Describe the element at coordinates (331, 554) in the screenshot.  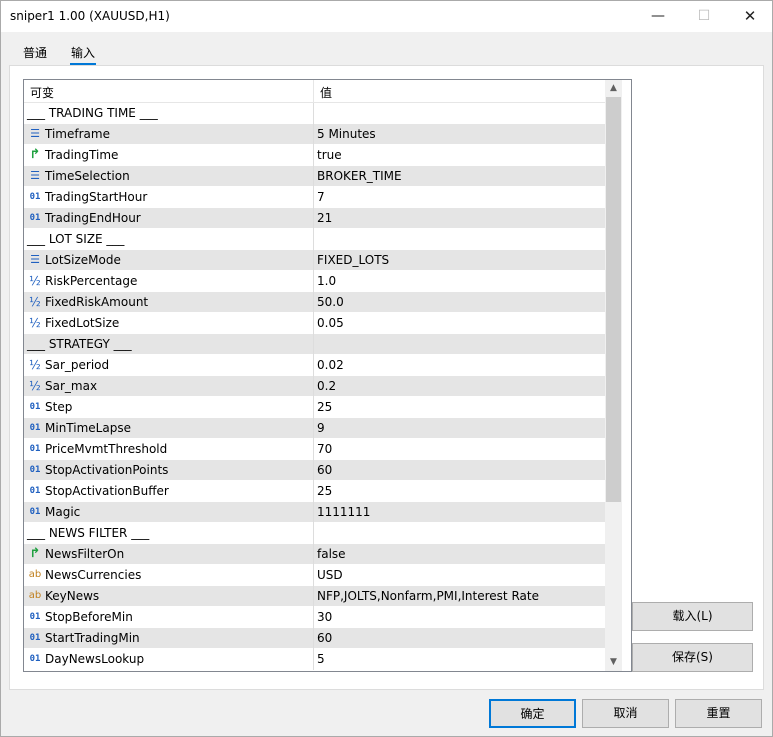
I see `parameter-value: false` at that location.